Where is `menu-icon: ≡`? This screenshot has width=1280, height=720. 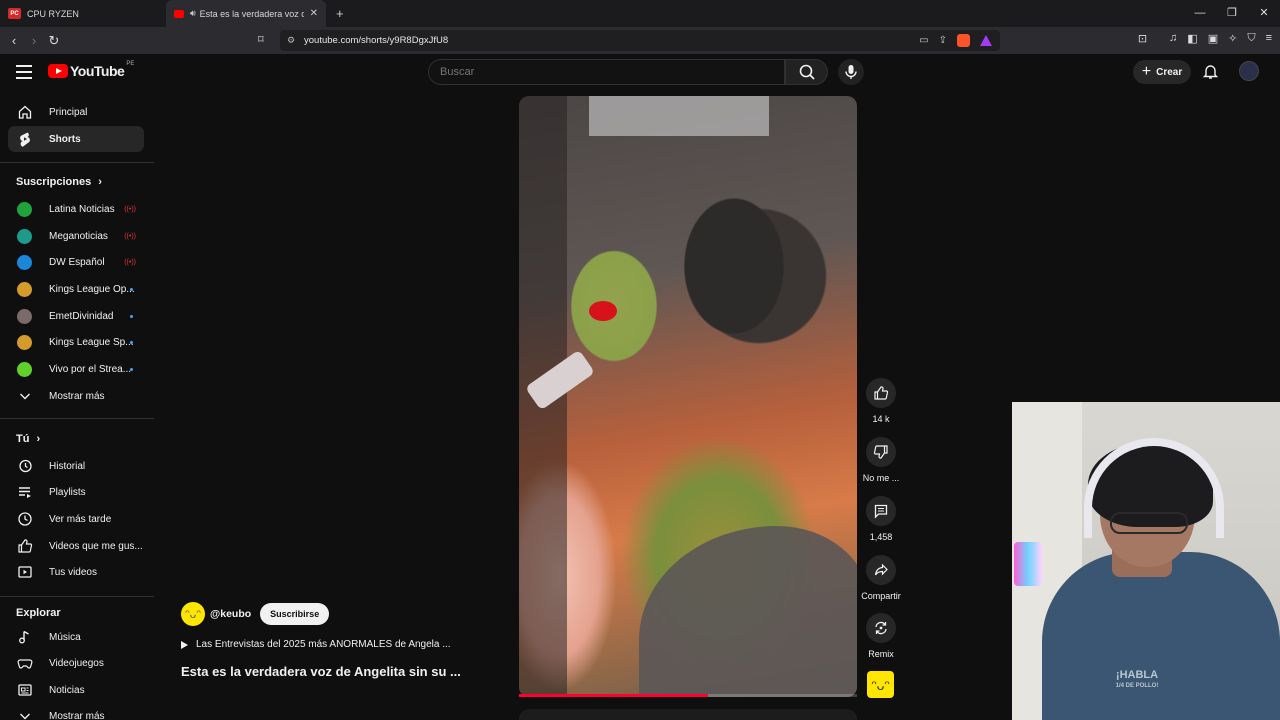 menu-icon: ≡ is located at coordinates (1269, 38).